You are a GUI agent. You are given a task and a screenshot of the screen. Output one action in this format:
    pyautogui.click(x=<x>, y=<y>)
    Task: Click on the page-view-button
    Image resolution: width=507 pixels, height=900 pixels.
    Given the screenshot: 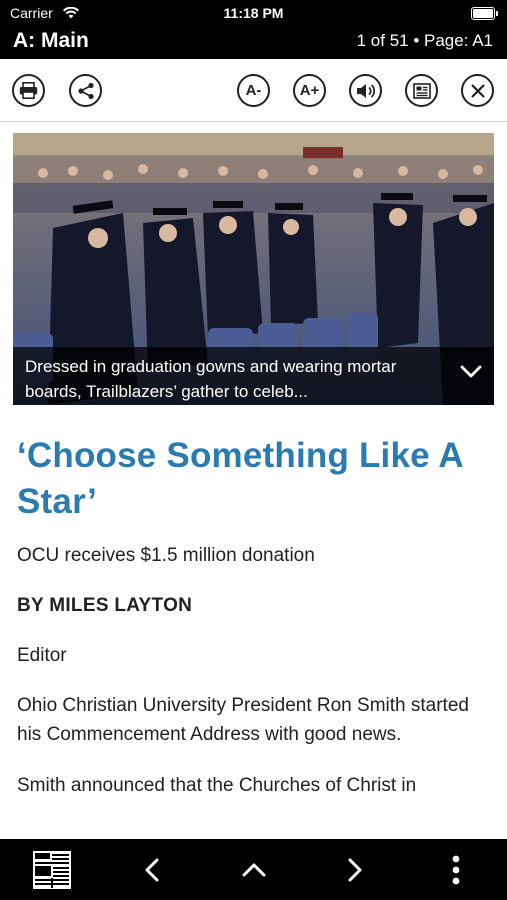 What is the action you would take?
    pyautogui.click(x=421, y=90)
    